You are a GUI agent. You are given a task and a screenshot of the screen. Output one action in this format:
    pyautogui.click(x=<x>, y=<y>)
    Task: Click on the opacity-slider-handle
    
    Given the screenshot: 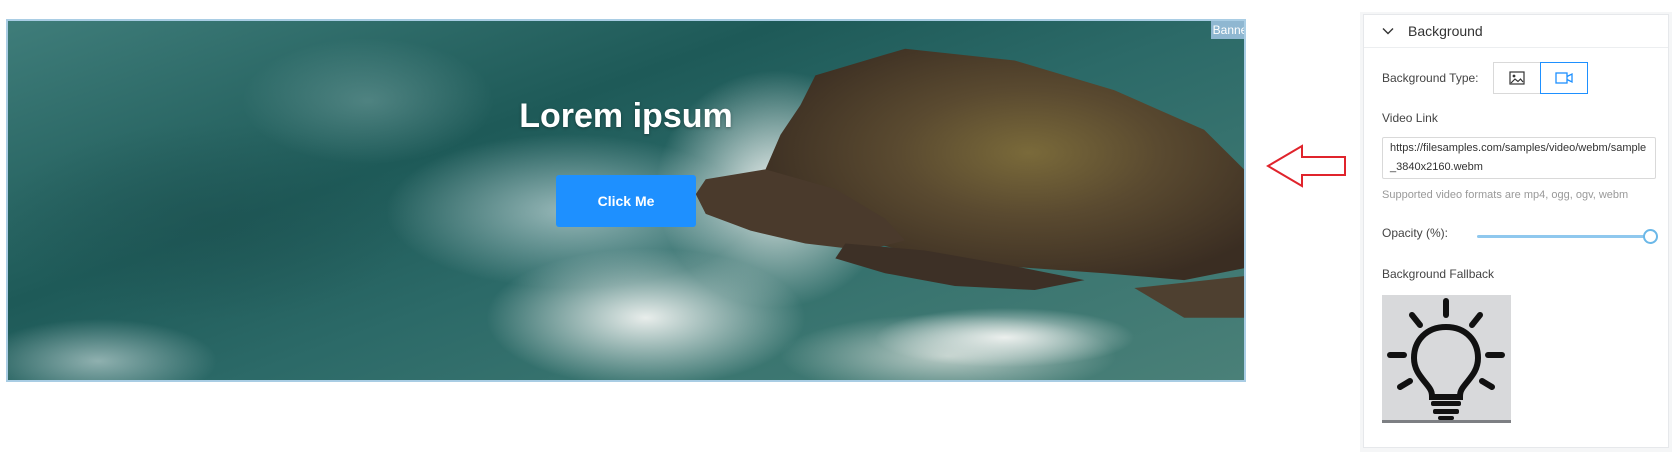 What is the action you would take?
    pyautogui.click(x=1650, y=236)
    